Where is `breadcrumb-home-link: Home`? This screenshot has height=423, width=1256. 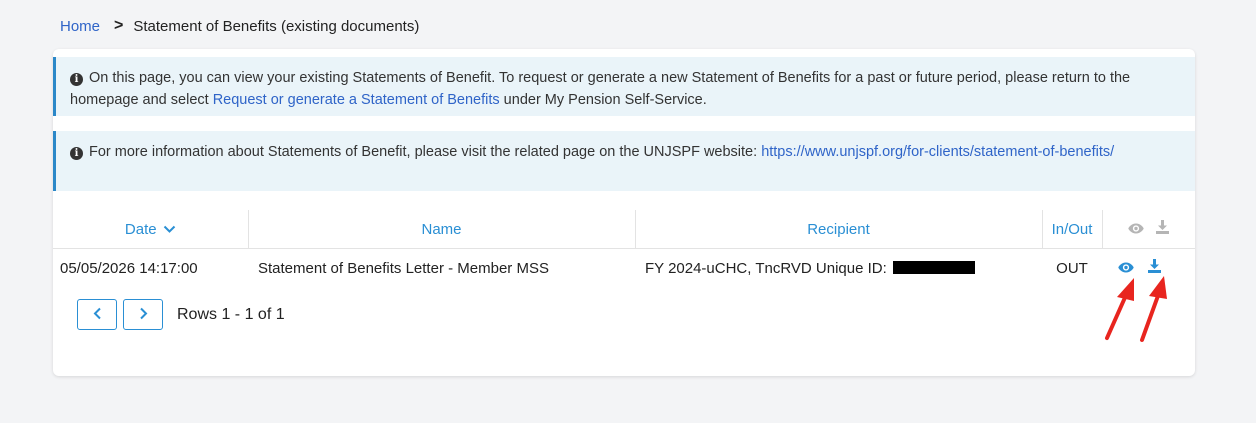
breadcrumb-home-link: Home is located at coordinates (80, 26).